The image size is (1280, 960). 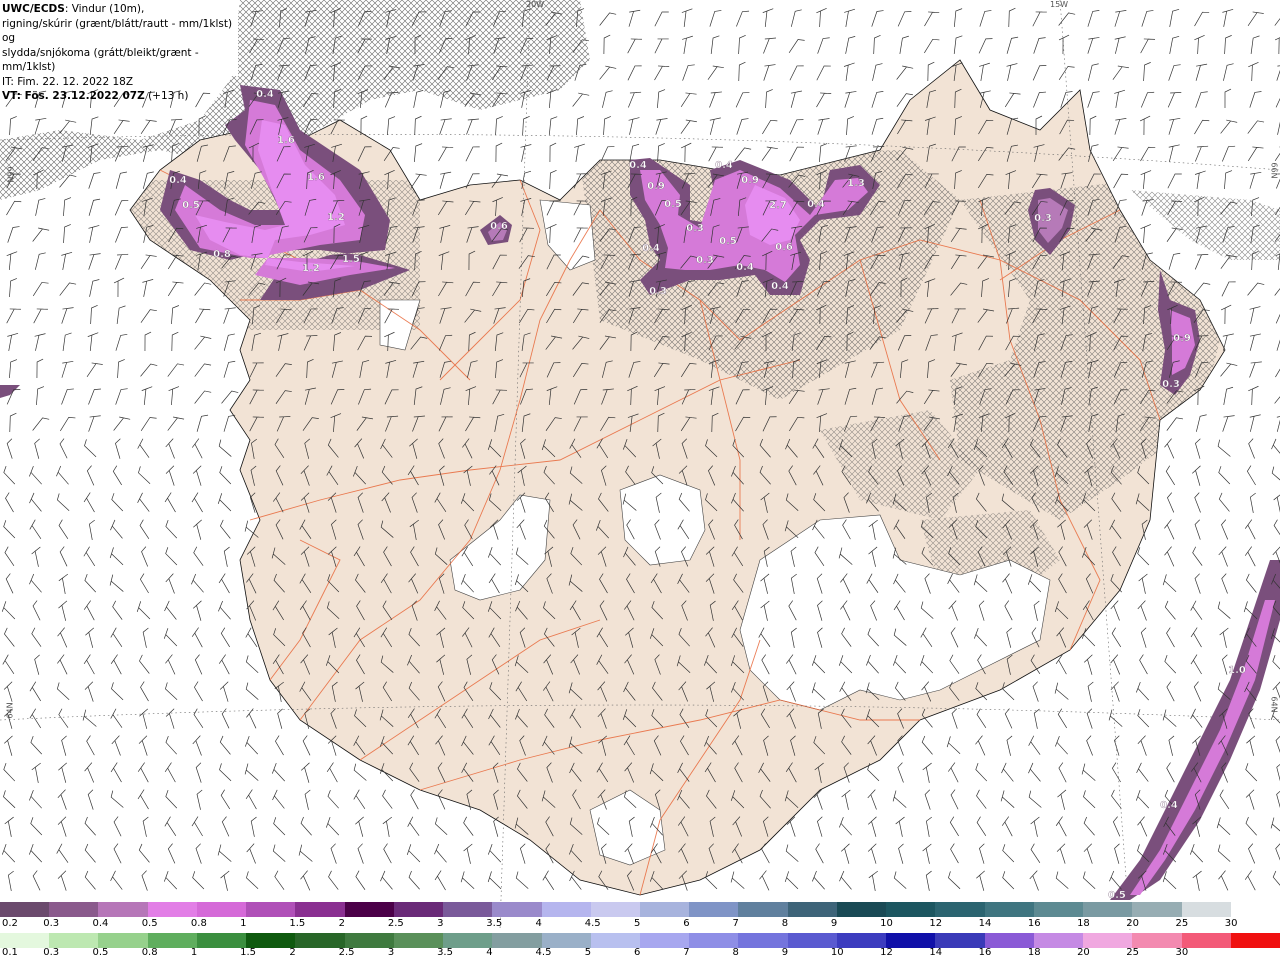 What do you see at coordinates (535, 4) in the screenshot?
I see `lon-label-20w: 20W` at bounding box center [535, 4].